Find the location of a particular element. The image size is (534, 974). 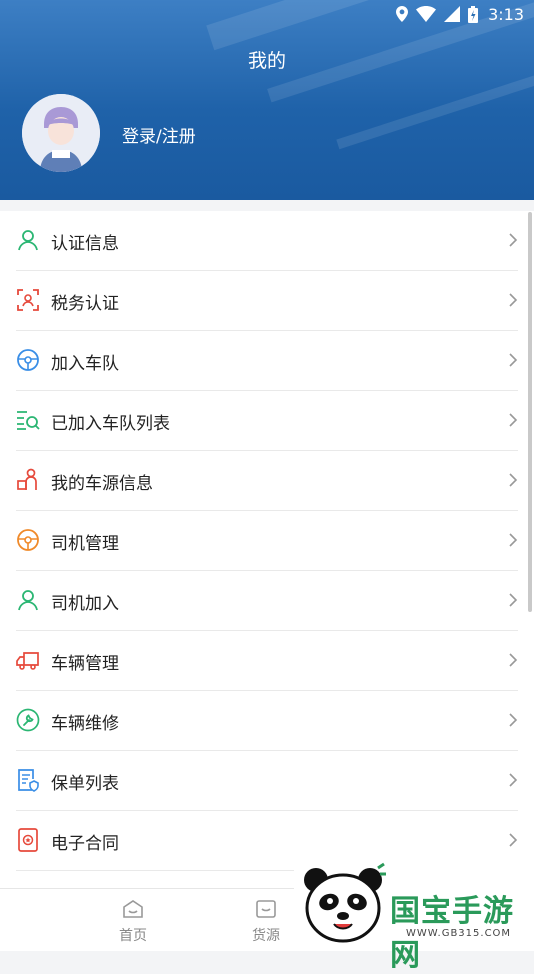

tab-label: 首页 is located at coordinates (133, 936).